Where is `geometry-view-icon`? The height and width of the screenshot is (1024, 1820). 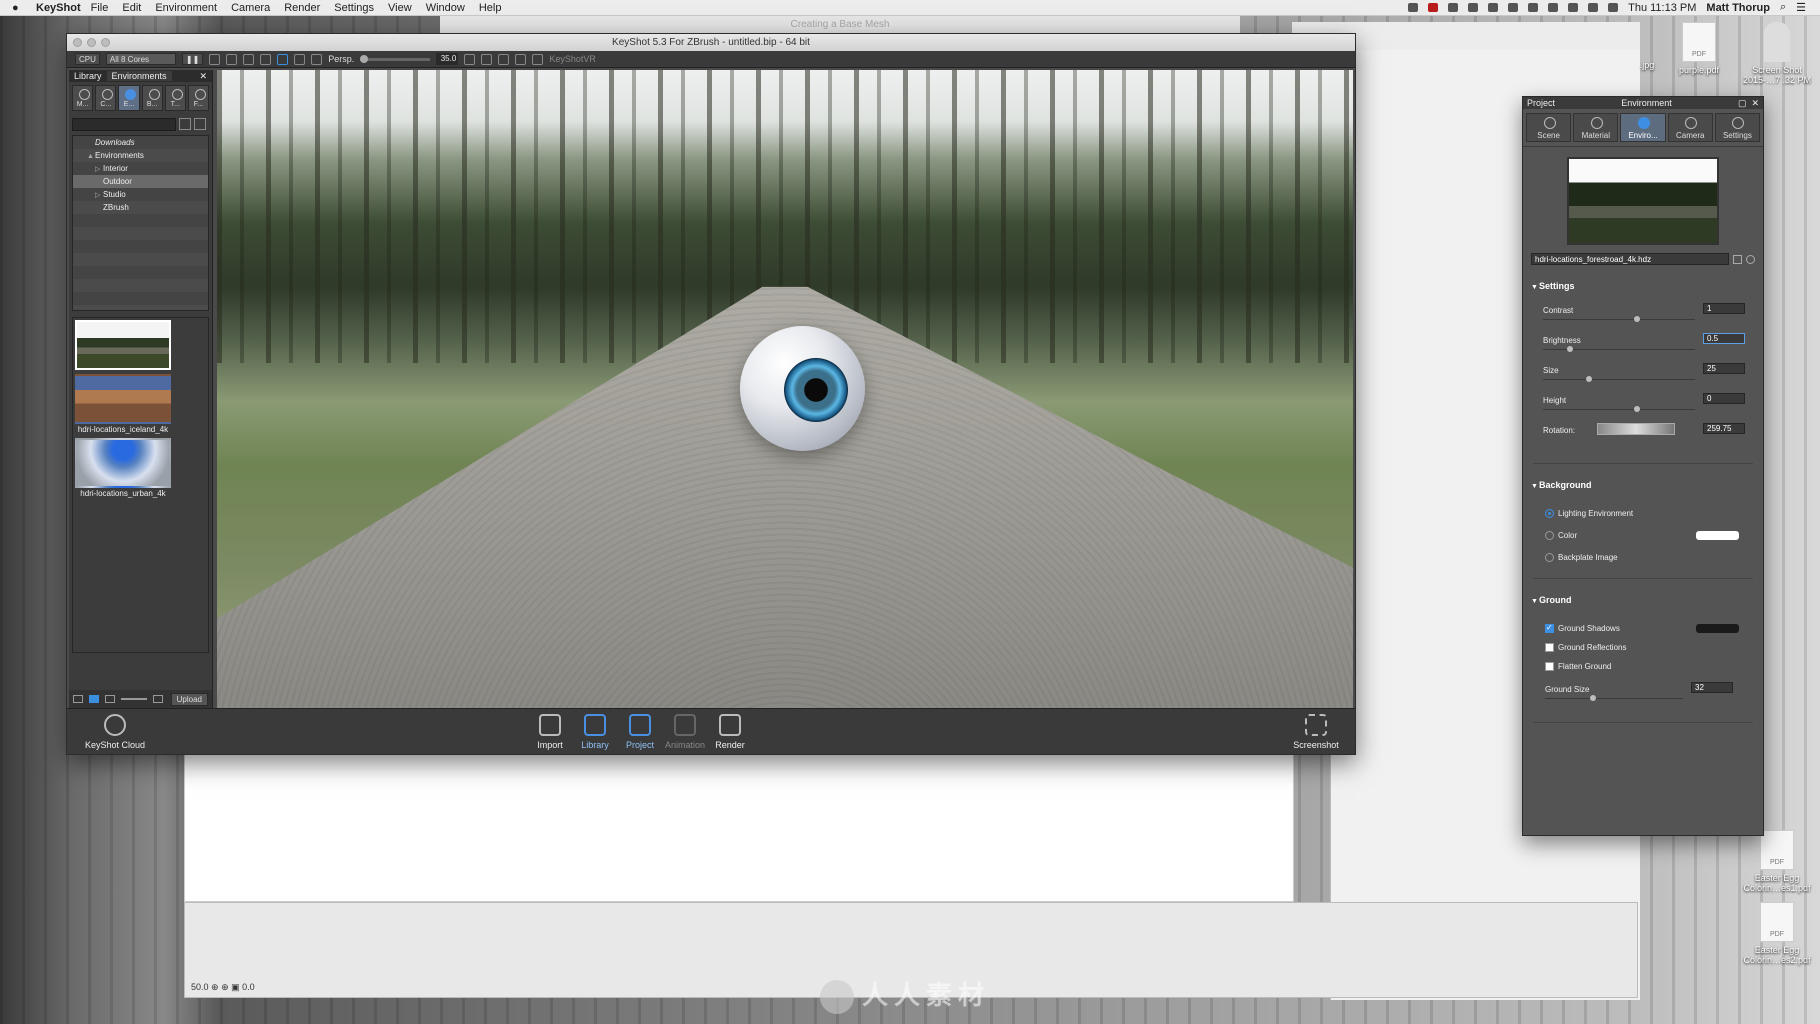 geometry-view-icon is located at coordinates (487, 59).